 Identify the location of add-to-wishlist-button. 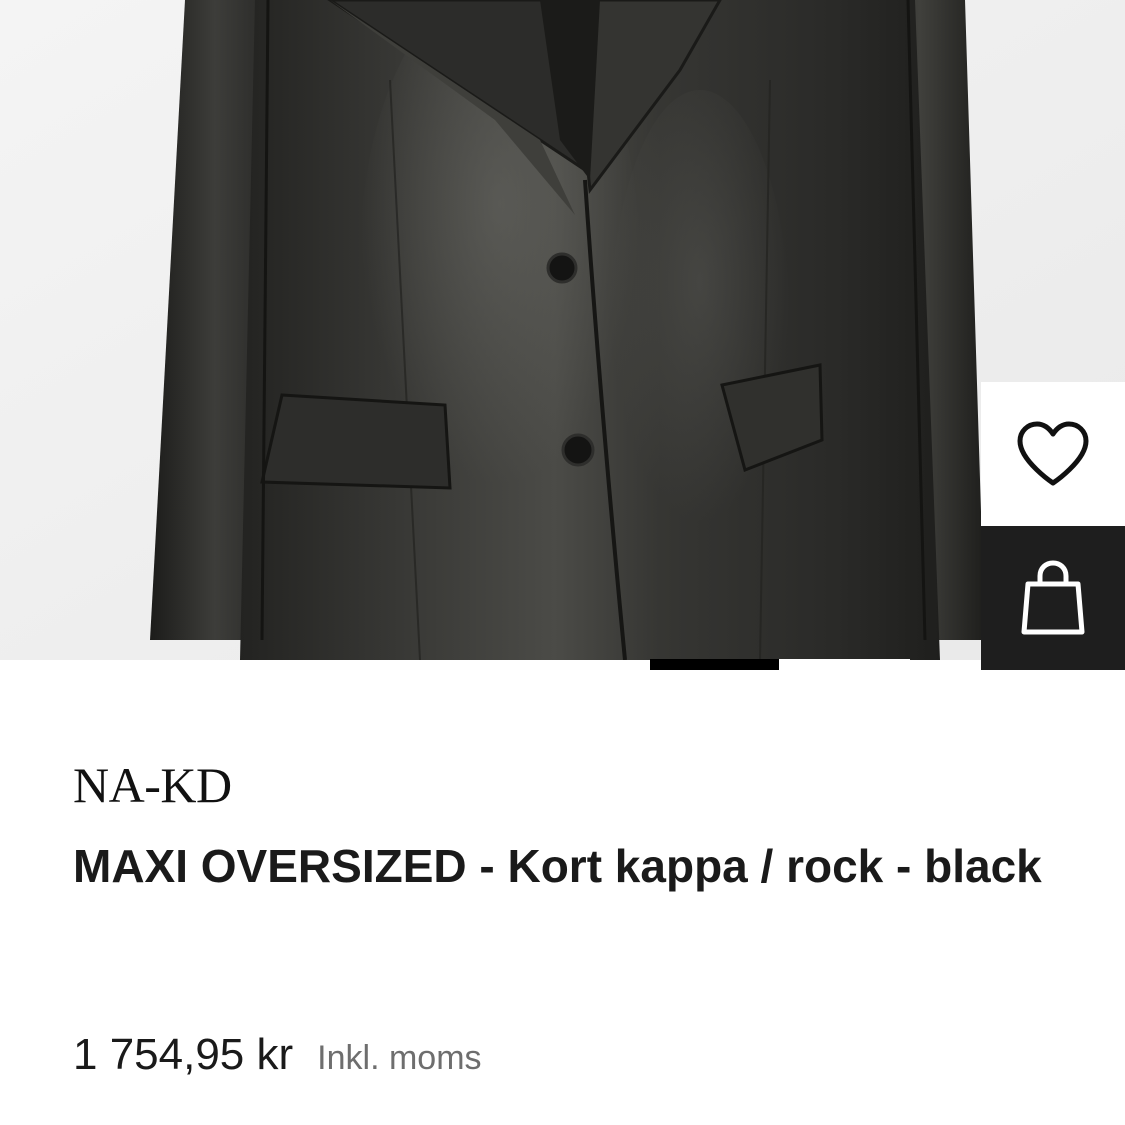
(1053, 454).